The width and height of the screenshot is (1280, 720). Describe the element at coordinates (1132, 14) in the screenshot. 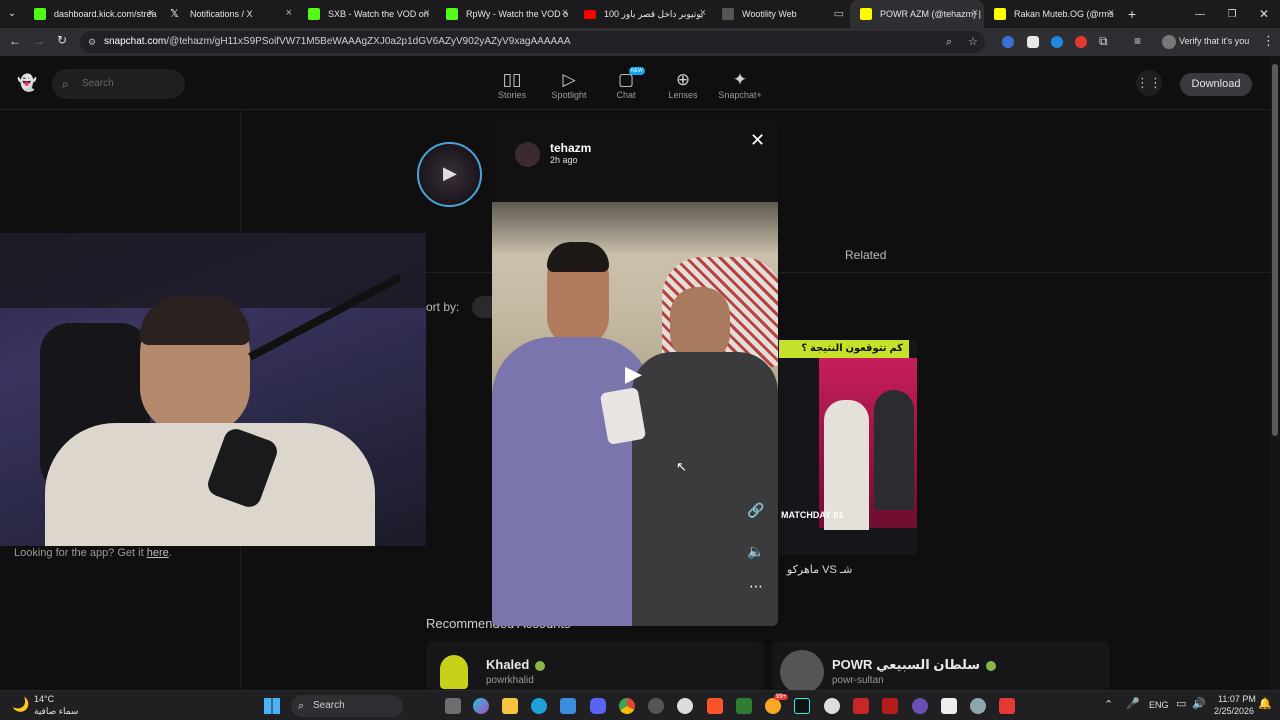

I see `new-tab-button: +` at that location.